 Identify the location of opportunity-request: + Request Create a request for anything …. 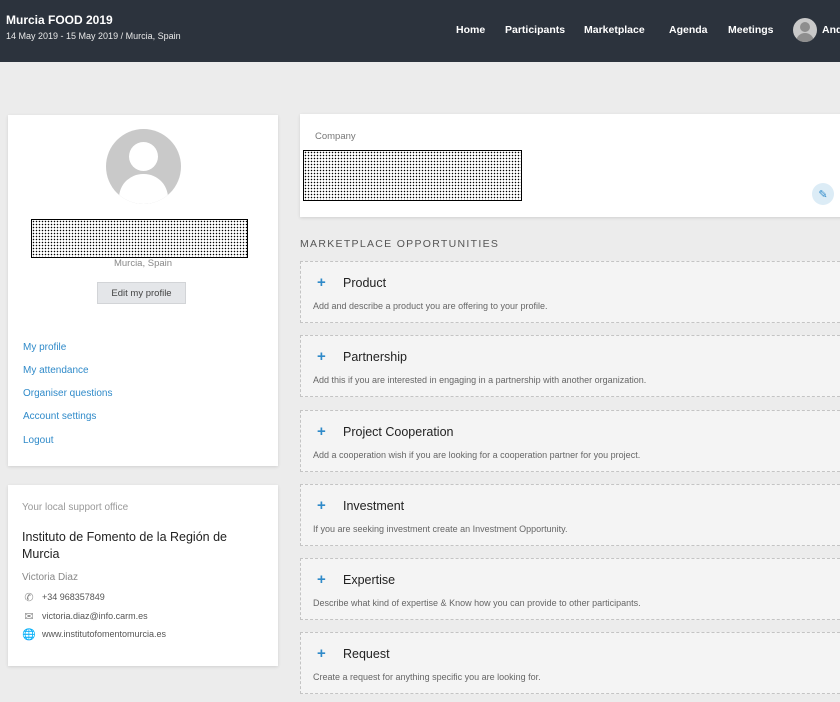
(570, 663).